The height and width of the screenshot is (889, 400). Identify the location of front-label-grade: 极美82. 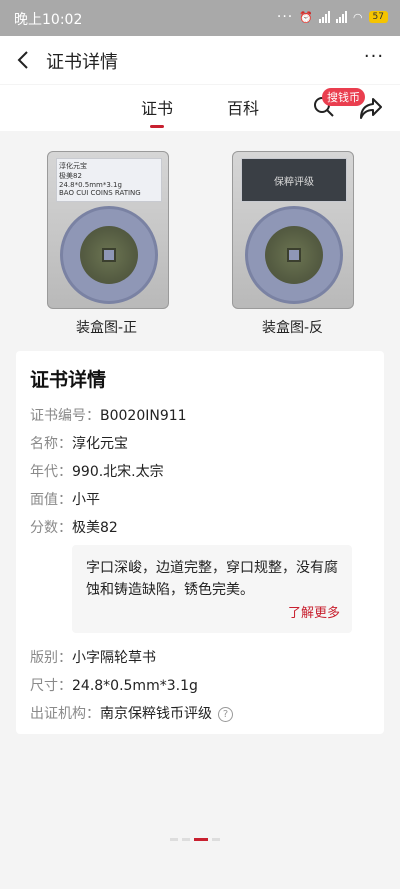
(70, 176).